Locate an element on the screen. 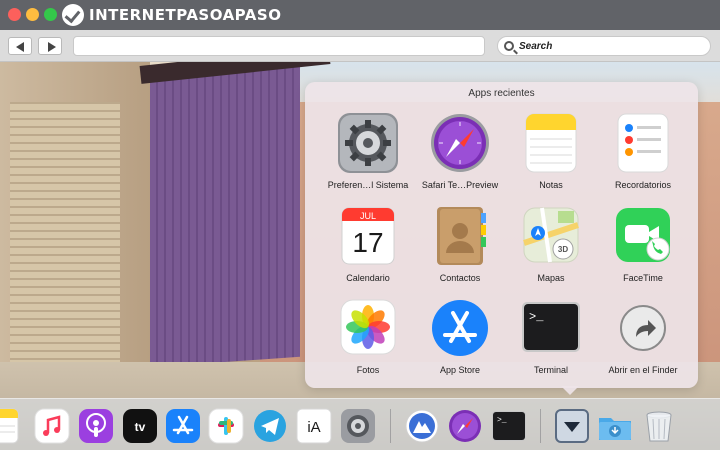 This screenshot has height=450, width=720. app-tile-terminal: >_ Terminal is located at coordinates (551, 342).